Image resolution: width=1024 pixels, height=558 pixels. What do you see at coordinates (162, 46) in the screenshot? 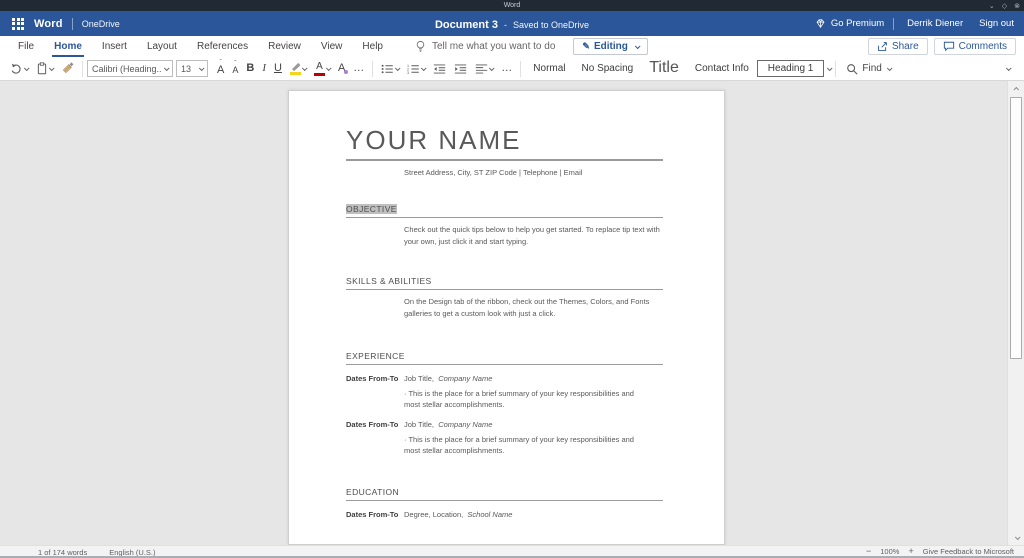
I see `tab-layout: Layout` at bounding box center [162, 46].